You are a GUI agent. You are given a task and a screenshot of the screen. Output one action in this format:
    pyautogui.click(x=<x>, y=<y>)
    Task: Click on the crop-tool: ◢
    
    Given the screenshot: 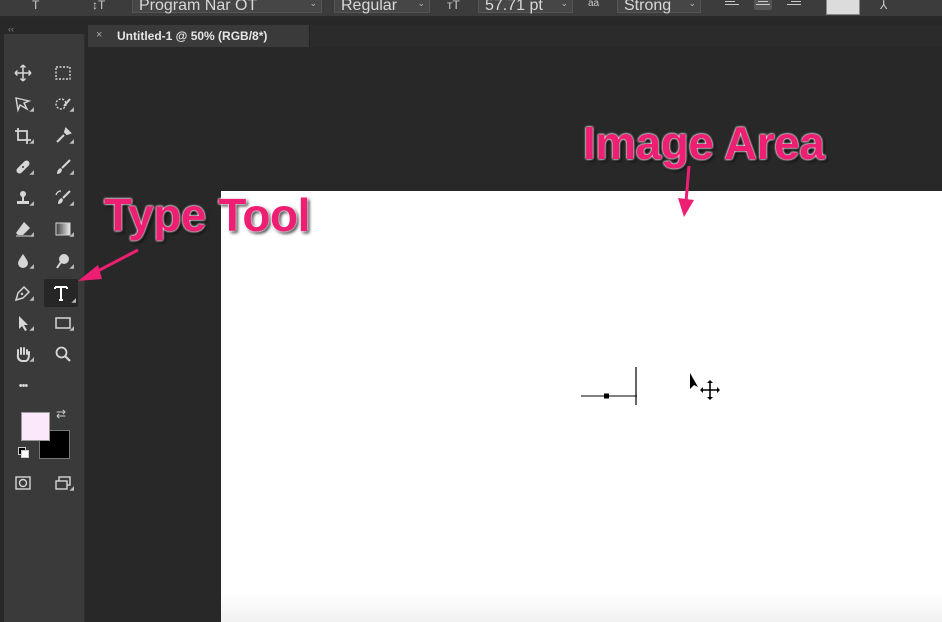 What is the action you would take?
    pyautogui.click(x=23, y=136)
    